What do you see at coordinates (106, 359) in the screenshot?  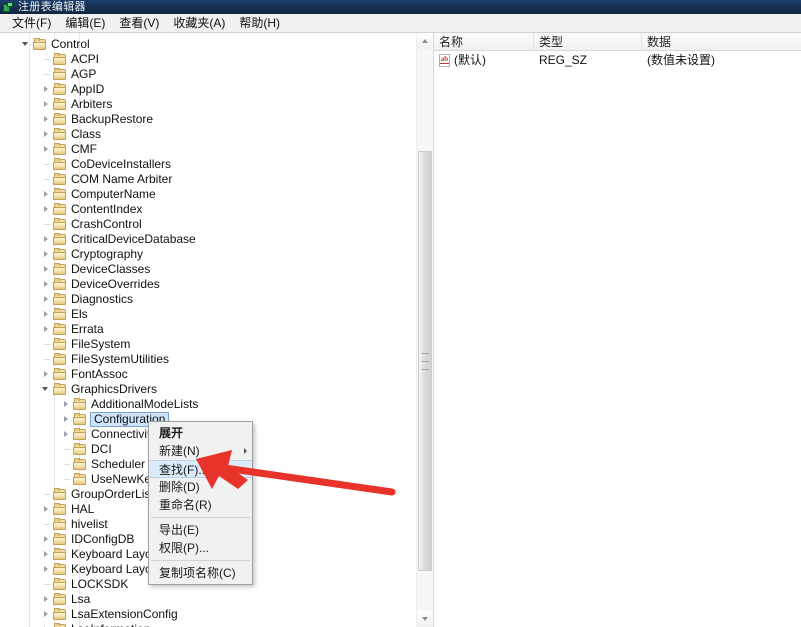 I see `tree-node: FileSystemUtilities` at bounding box center [106, 359].